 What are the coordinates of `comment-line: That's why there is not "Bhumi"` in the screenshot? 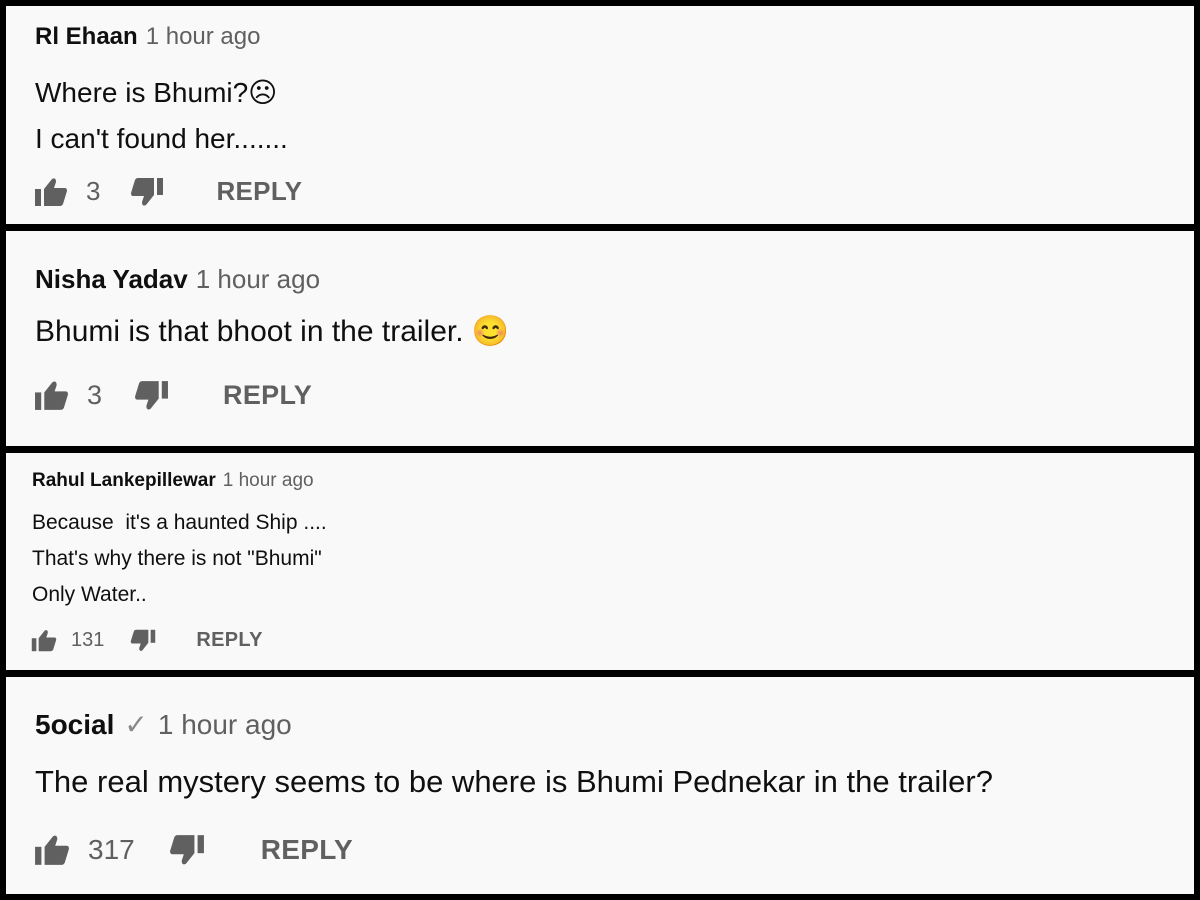 It's located at (177, 558).